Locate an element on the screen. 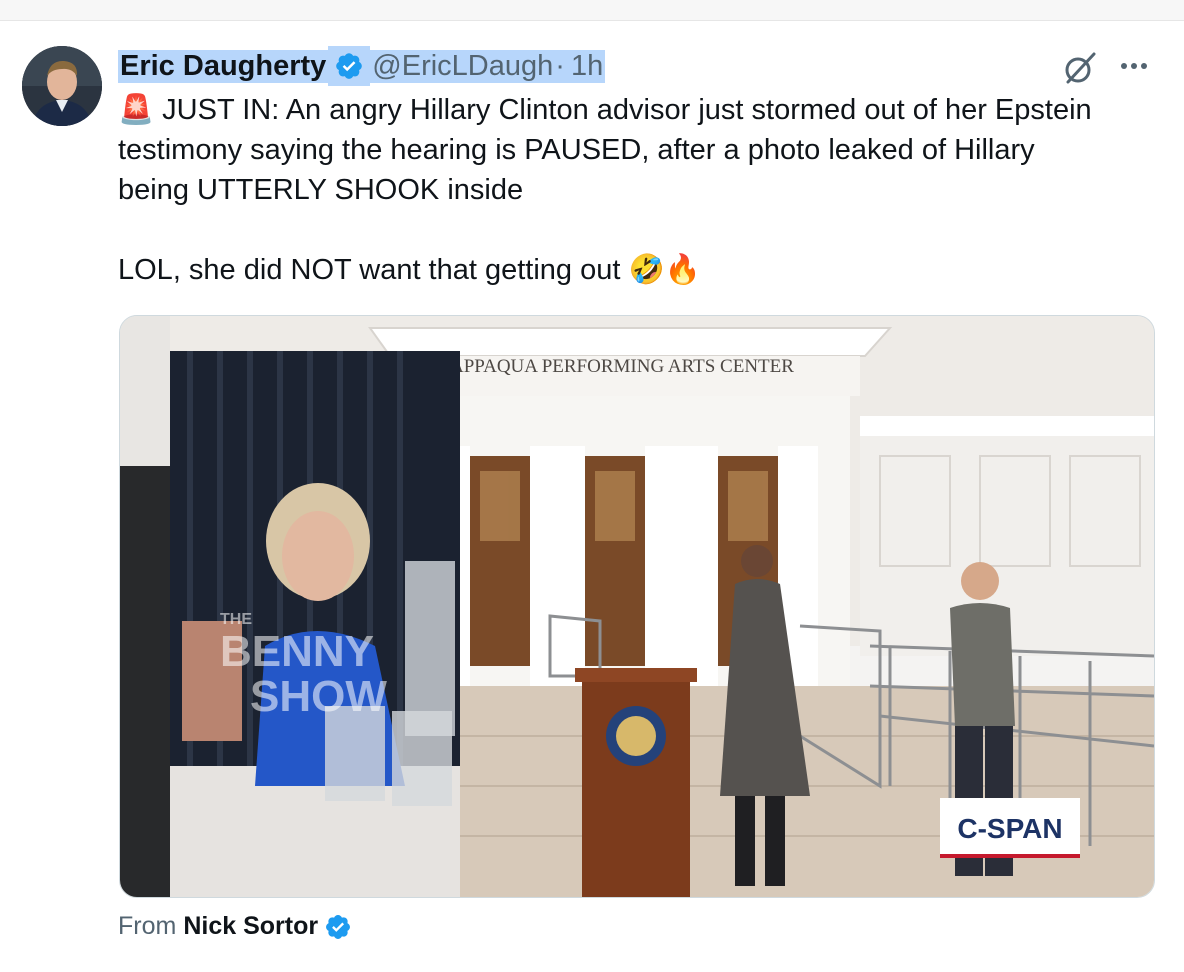 The height and width of the screenshot is (972, 1184). watermark-line-3: SHOW is located at coordinates (318, 696).